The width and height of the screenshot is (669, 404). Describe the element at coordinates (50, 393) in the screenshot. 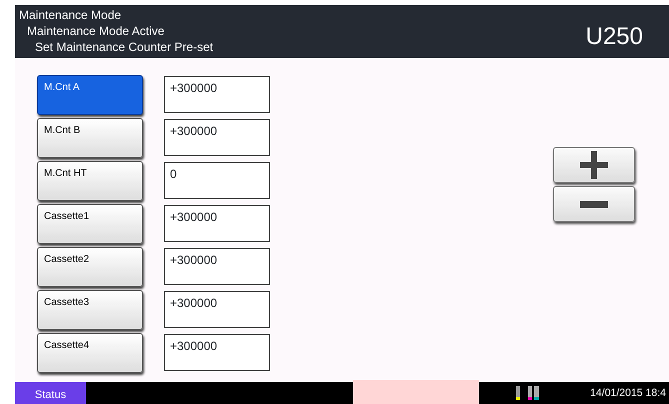

I see `status-button: Status` at that location.